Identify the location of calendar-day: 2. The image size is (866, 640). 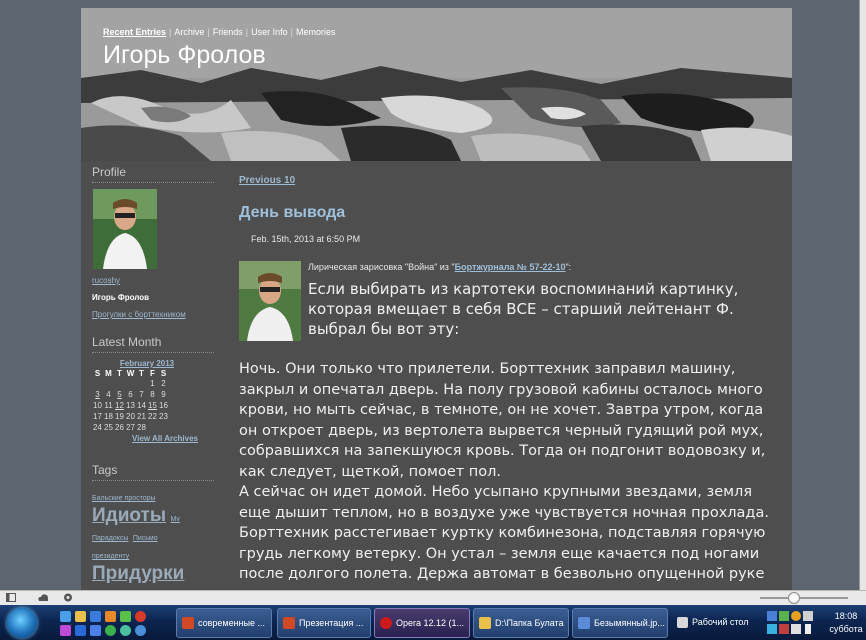
(163, 383).